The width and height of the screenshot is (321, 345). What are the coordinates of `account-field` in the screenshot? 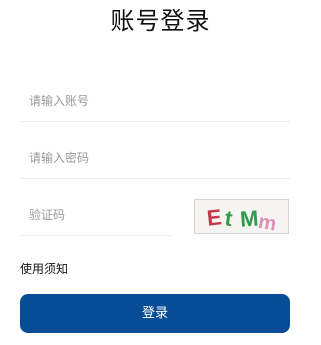 It's located at (155, 101).